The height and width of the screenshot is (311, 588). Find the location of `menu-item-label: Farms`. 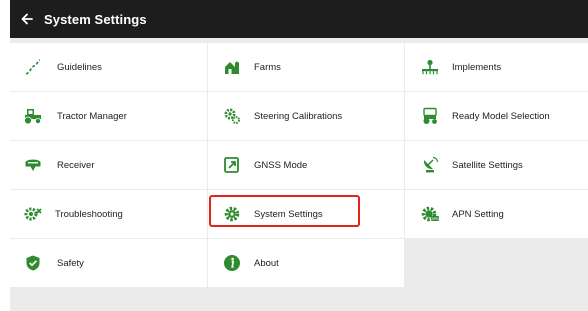

menu-item-label: Farms is located at coordinates (267, 67).